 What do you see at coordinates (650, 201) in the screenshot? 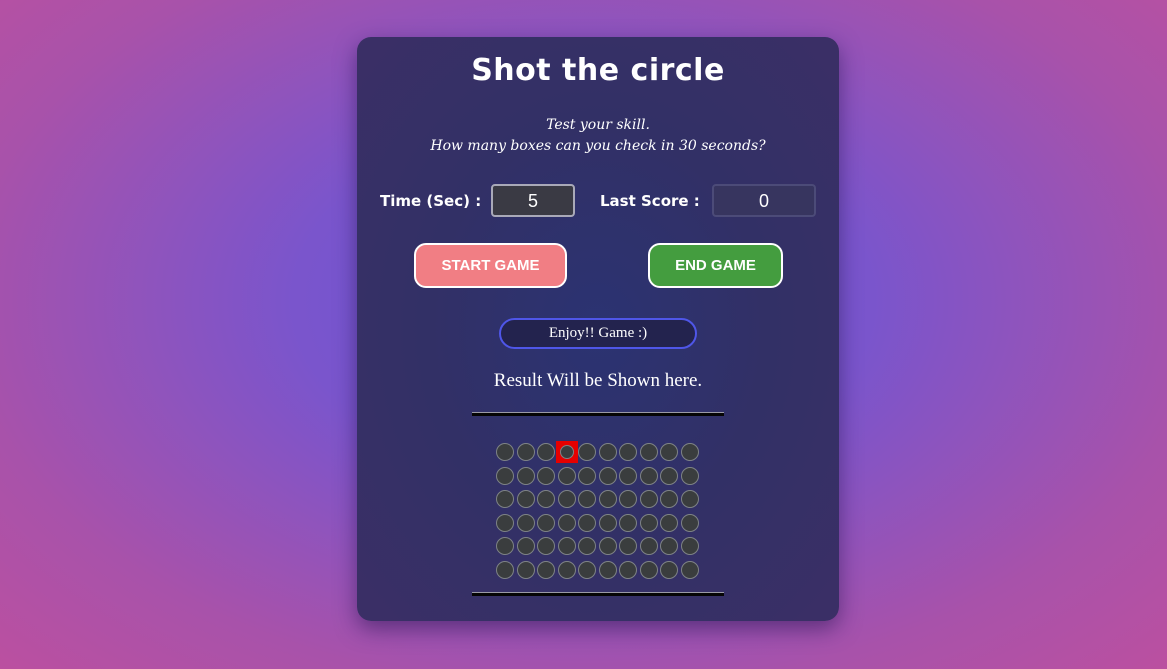
I see `last-score-label: Last Score :` at bounding box center [650, 201].